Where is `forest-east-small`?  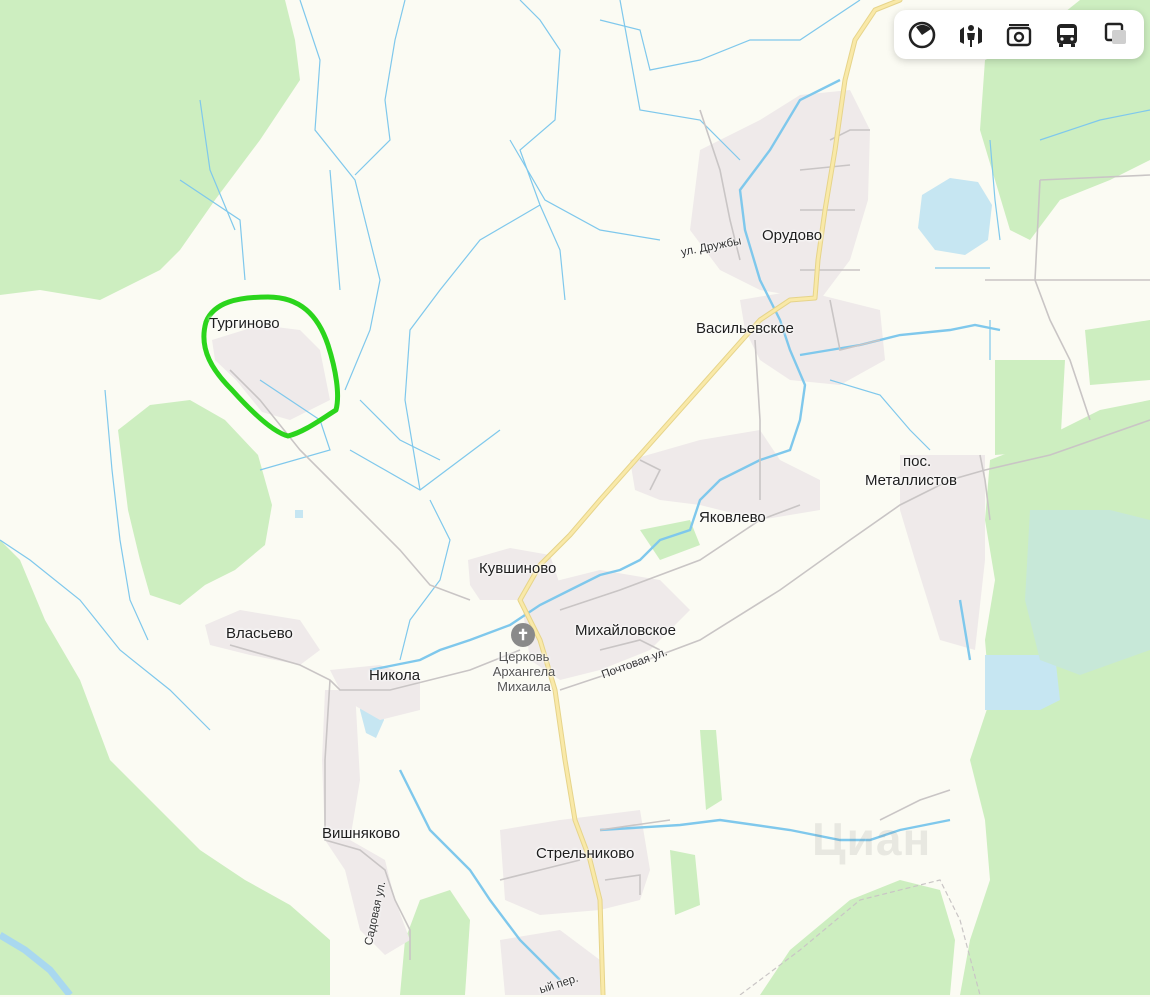 forest-east-small is located at coordinates (1117, 352).